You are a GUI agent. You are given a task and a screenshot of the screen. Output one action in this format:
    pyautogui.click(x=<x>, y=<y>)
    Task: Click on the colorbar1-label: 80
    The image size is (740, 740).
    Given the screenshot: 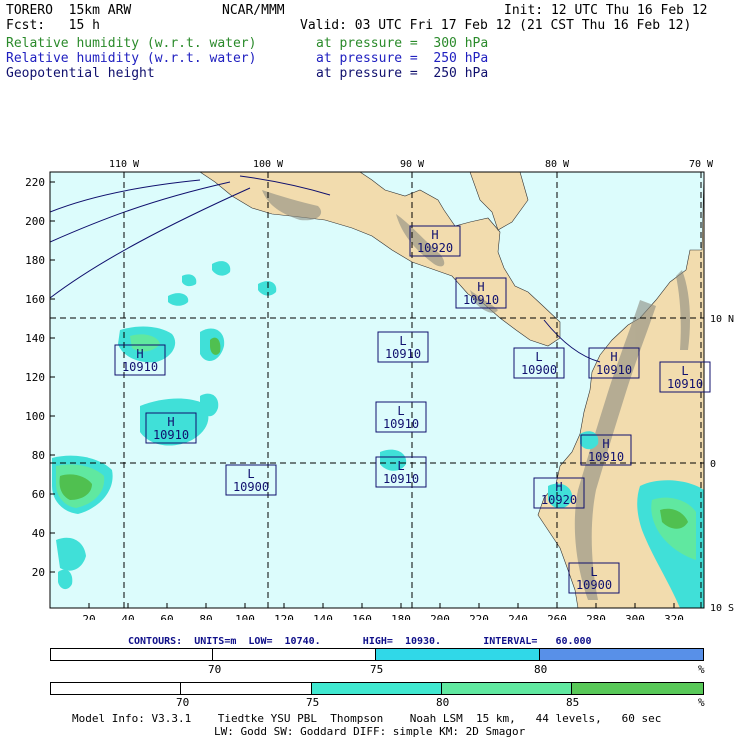 What is the action you would take?
    pyautogui.click(x=541, y=669)
    